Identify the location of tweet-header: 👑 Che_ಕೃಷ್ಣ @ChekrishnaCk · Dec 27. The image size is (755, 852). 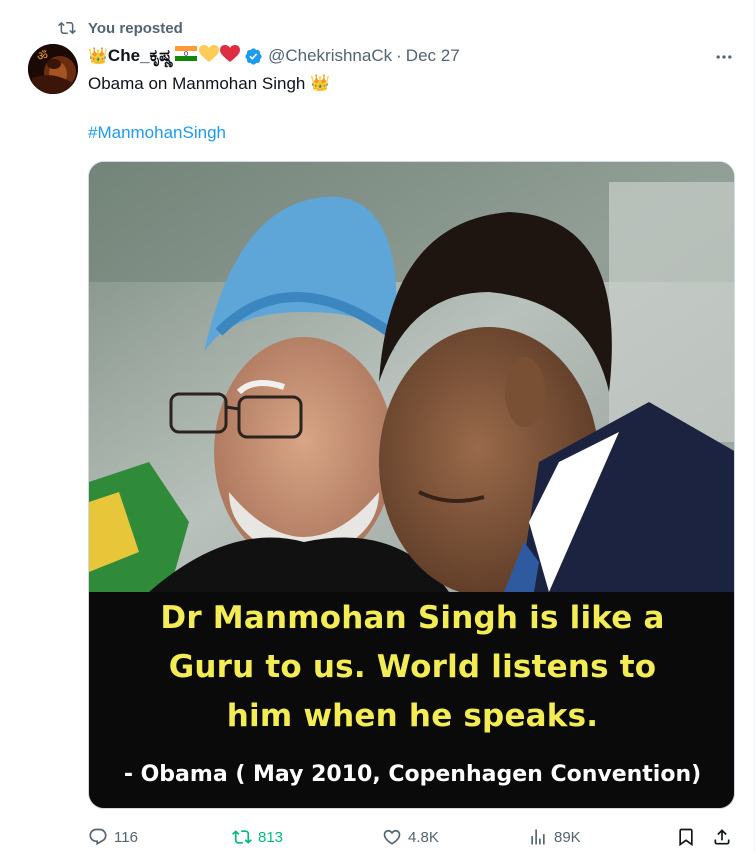
(274, 56).